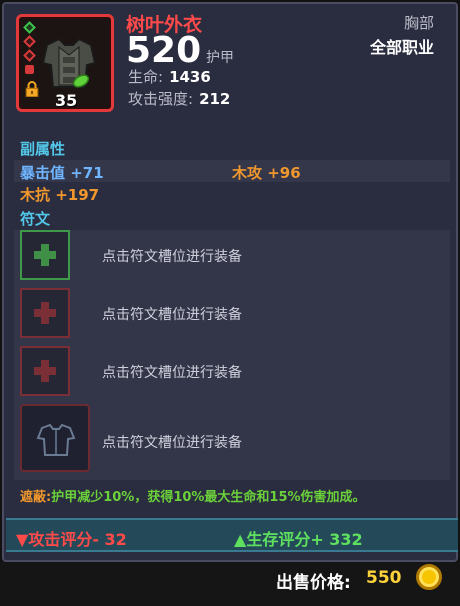 The height and width of the screenshot is (606, 460). What do you see at coordinates (208, 497) in the screenshot?
I see `effect-text: 护甲减少10%，获得10%最大生命和15%伤害加成。` at bounding box center [208, 497].